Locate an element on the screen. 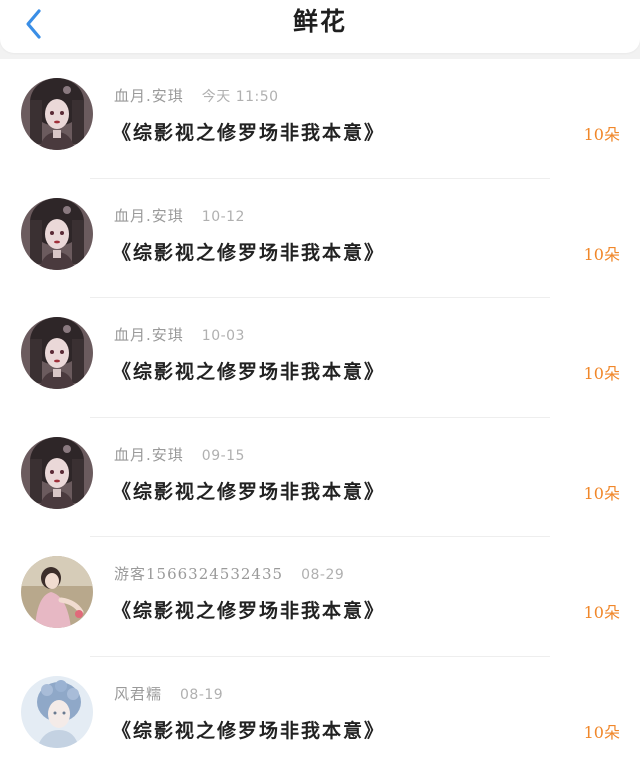 This screenshot has width=640, height=774. user-line: 血月.安琪 09-15 is located at coordinates (179, 454).